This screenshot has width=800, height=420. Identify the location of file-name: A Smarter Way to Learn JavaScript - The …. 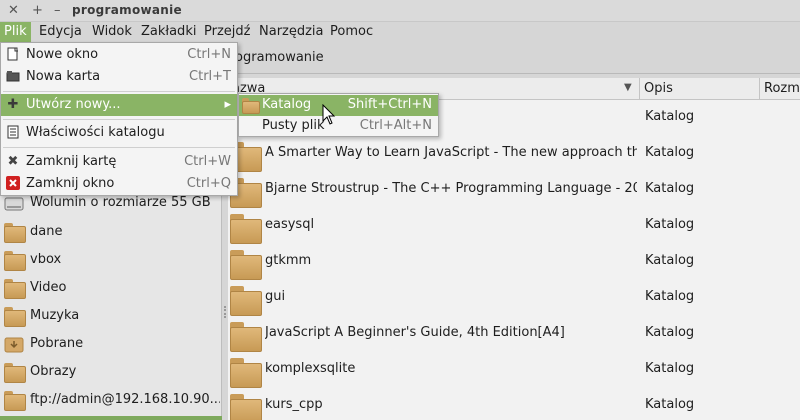
(451, 152).